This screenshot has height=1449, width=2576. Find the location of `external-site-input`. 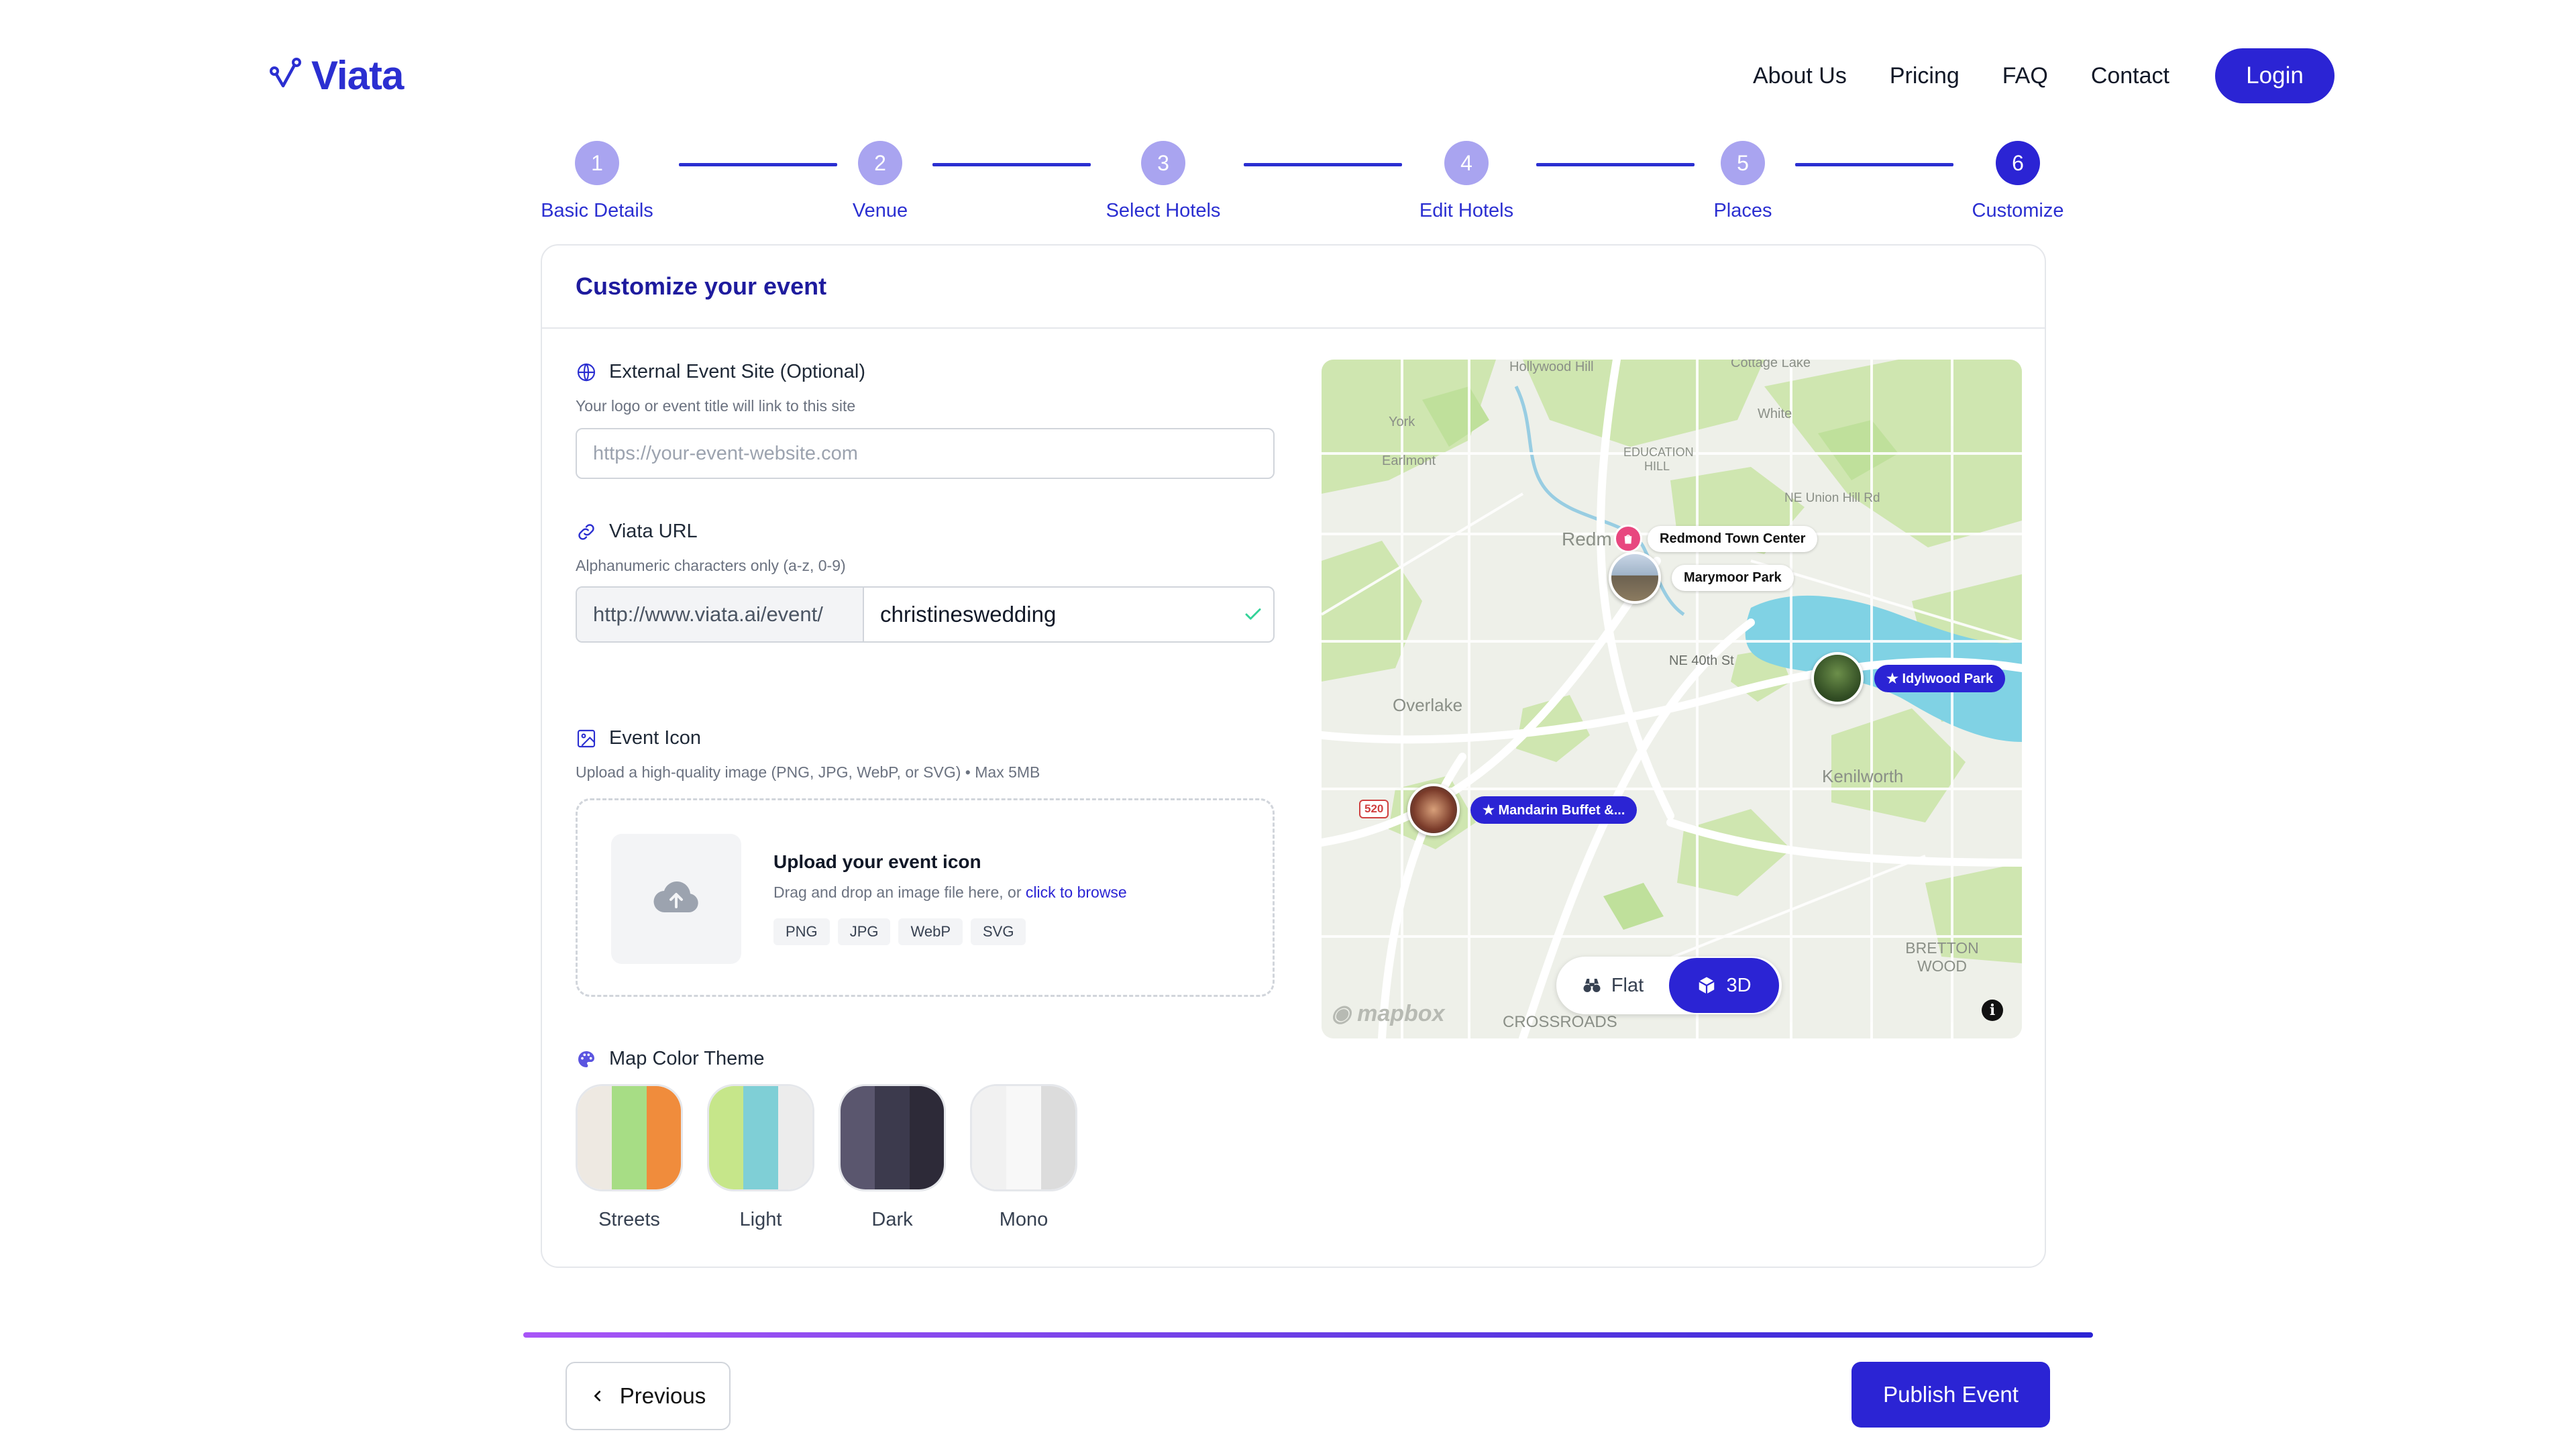

external-site-input is located at coordinates (925, 453).